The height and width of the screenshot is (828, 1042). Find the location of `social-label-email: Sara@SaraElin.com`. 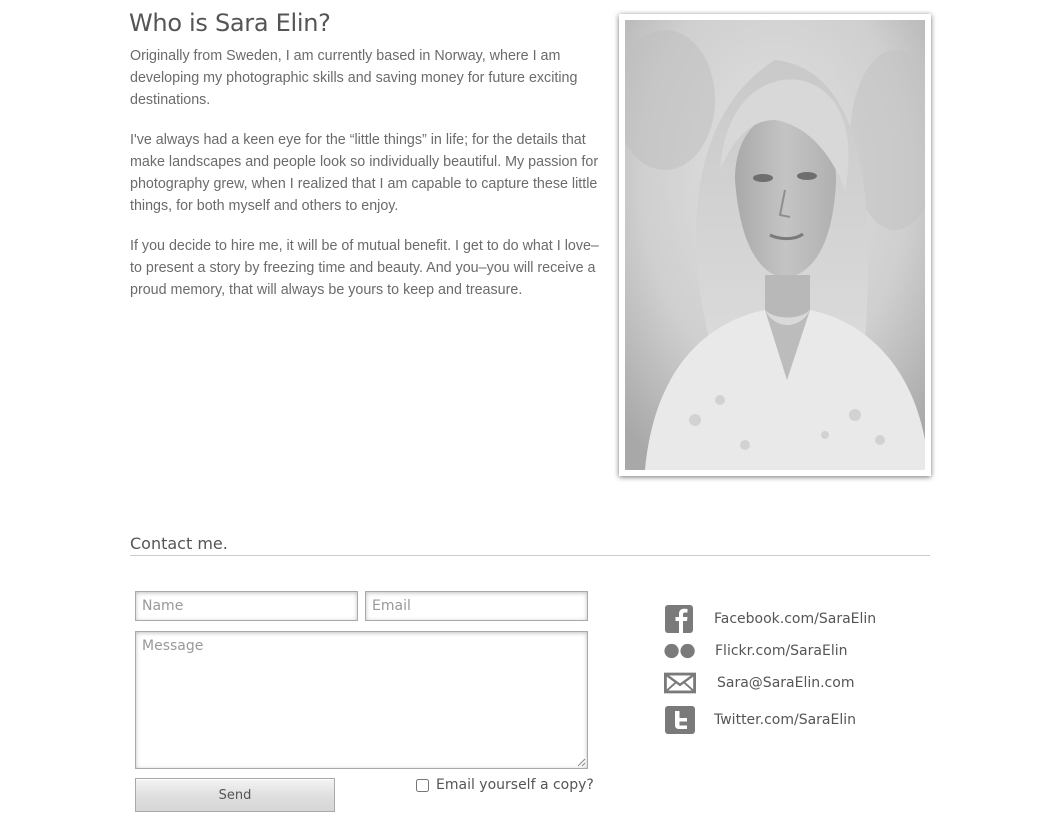

social-label-email: Sara@SaraElin.com is located at coordinates (786, 683).